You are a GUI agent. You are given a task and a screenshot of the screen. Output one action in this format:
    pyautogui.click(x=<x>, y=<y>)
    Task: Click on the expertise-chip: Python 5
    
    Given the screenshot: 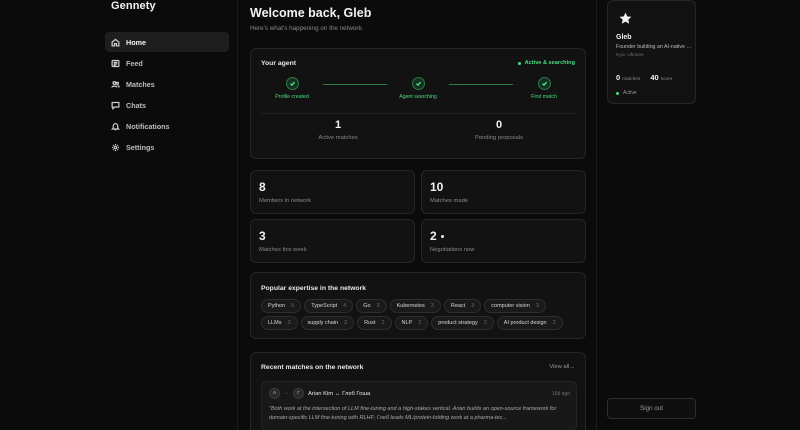 What is the action you would take?
    pyautogui.click(x=281, y=306)
    